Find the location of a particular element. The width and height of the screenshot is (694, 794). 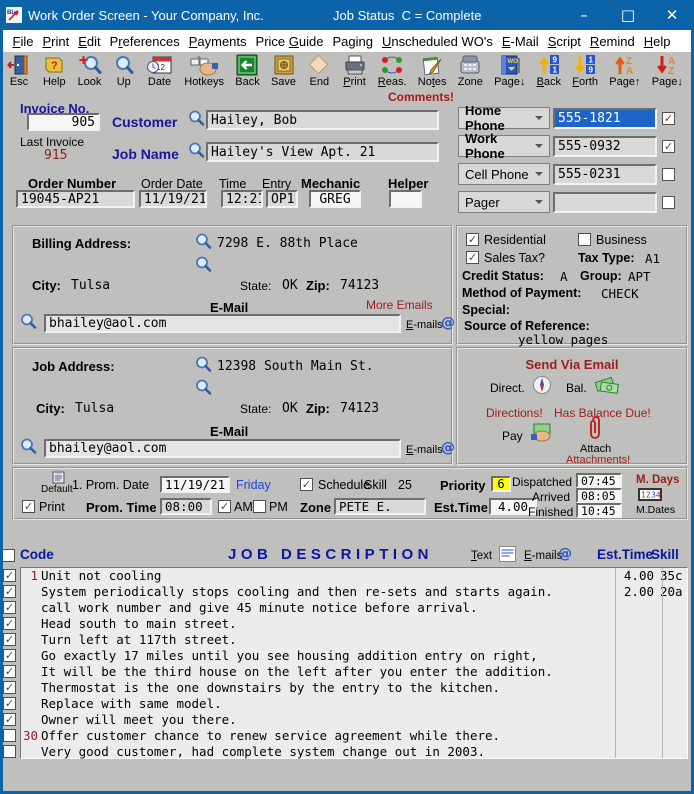

toolbar-date-button: 12 Date is located at coordinates (159, 75).